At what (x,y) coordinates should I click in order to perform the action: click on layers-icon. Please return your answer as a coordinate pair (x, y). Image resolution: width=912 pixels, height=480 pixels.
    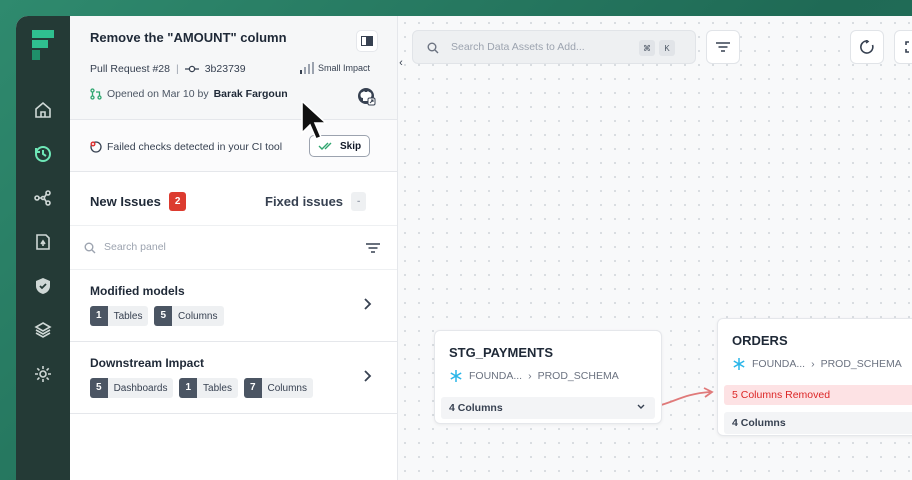
    Looking at the image, I should click on (43, 330).